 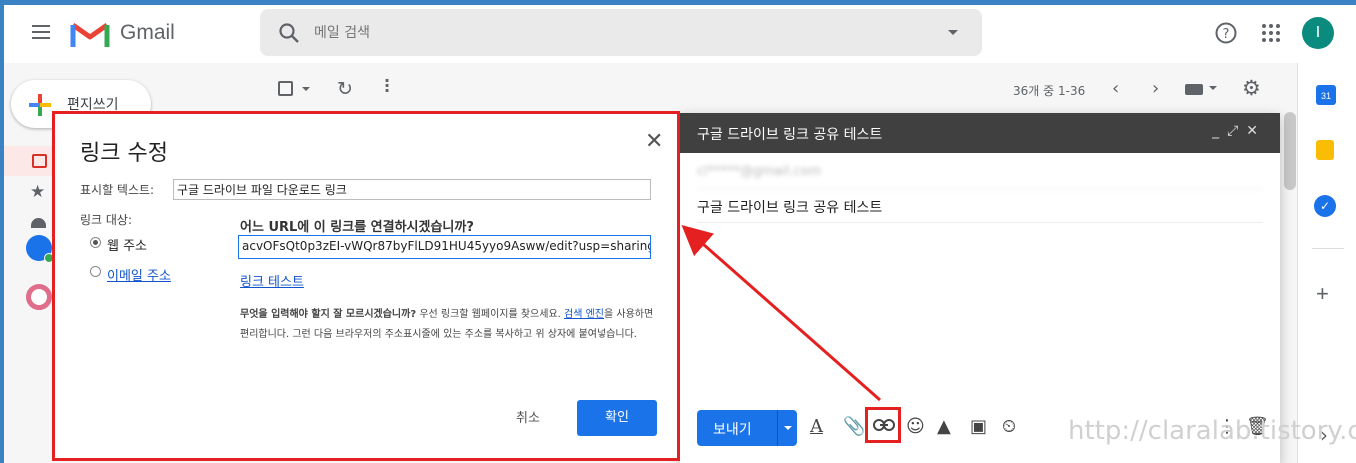 I want to click on close-dialog-icon: ✕, so click(x=654, y=141).